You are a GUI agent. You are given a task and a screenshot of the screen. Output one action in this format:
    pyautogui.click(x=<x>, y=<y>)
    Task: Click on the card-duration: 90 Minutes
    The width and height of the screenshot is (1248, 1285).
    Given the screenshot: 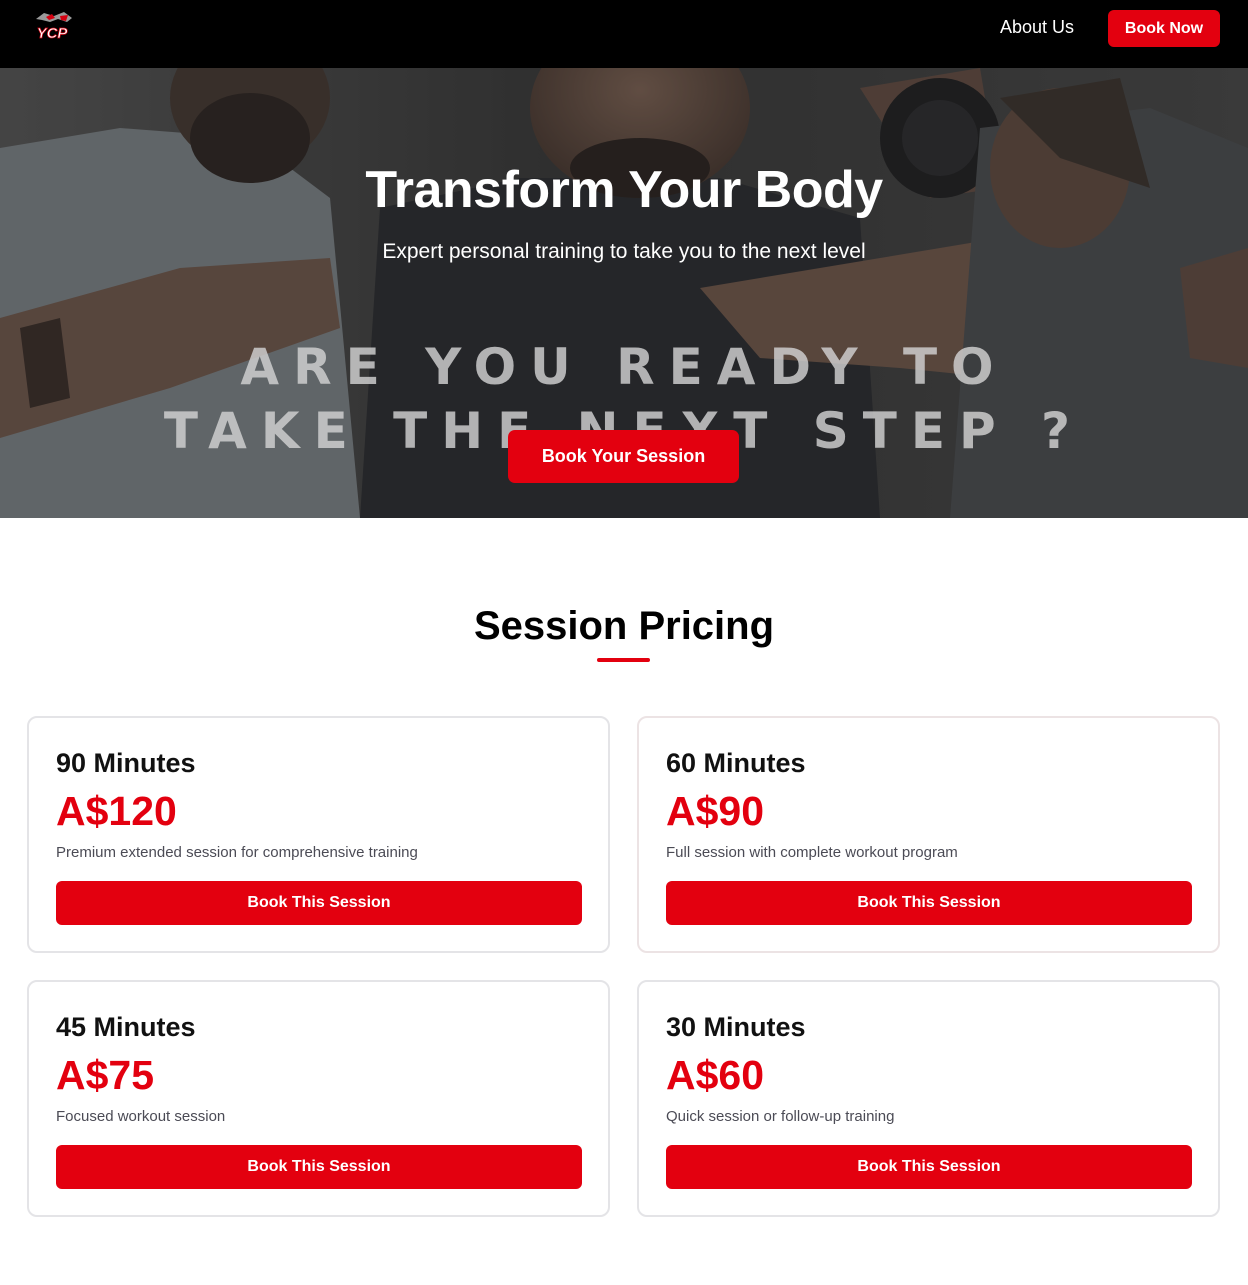 What is the action you would take?
    pyautogui.click(x=126, y=763)
    